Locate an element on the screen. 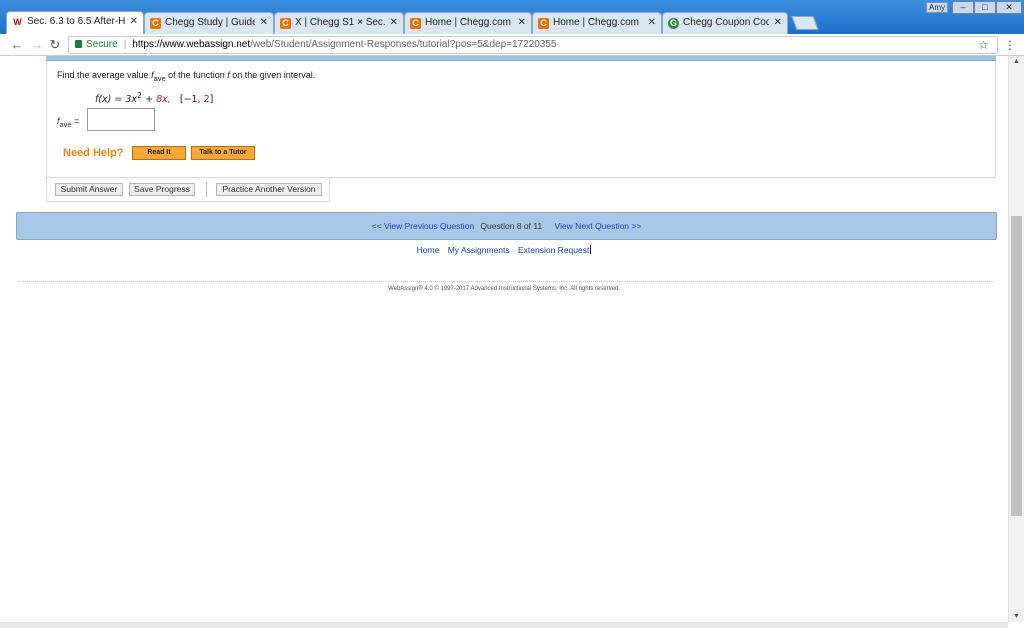  interval-open: [−1, is located at coordinates (191, 100).